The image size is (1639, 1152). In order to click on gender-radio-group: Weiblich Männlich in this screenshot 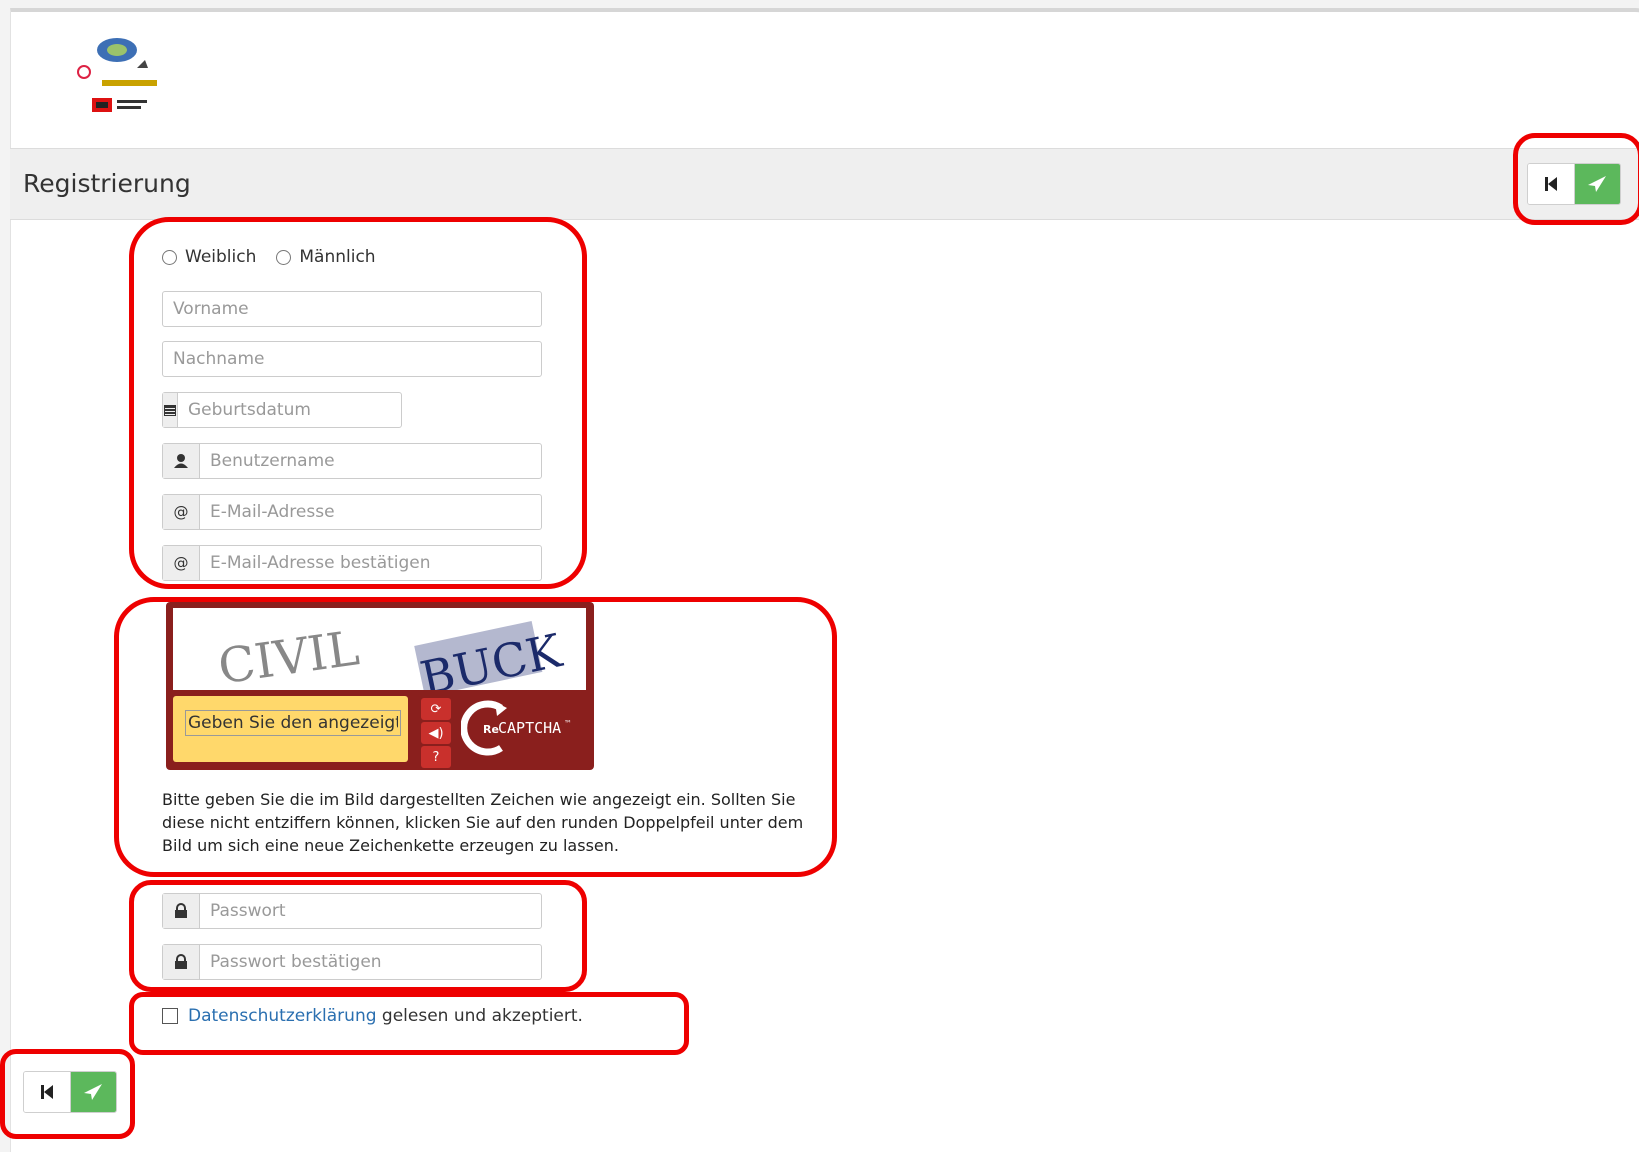, I will do `click(279, 257)`.